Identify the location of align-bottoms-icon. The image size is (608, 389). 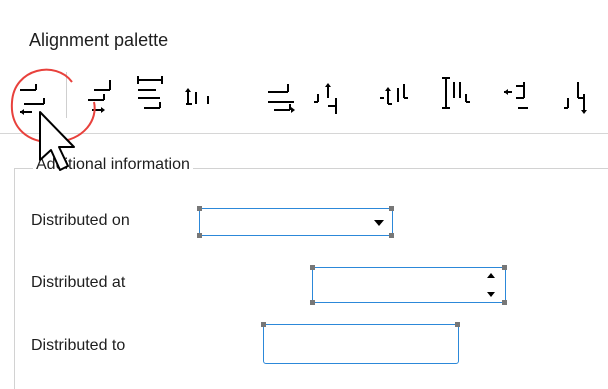
(575, 98).